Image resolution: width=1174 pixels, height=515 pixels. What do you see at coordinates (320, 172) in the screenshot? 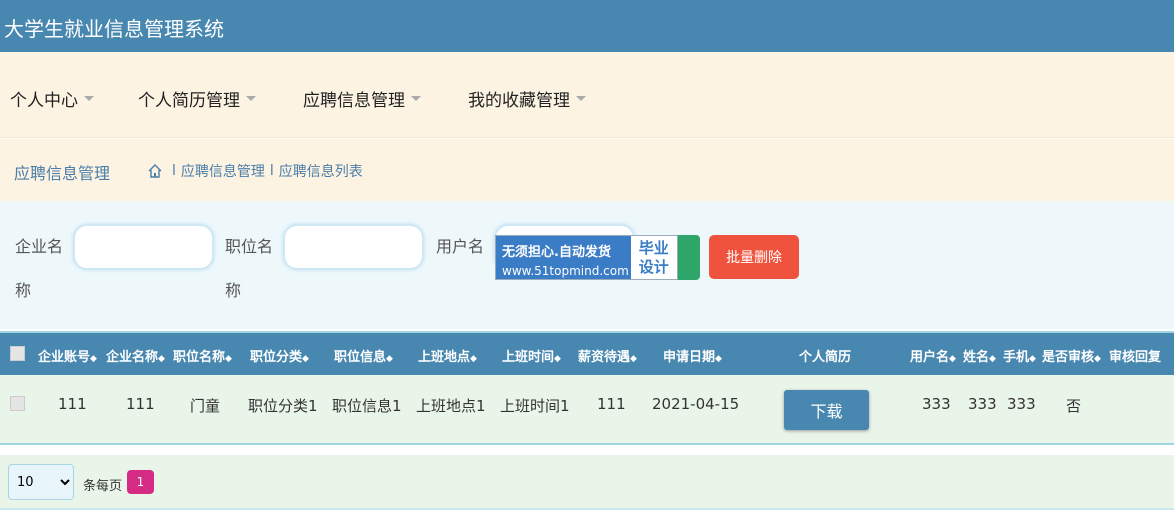
I see `breadcrumb-item: 应聘信息列表` at bounding box center [320, 172].